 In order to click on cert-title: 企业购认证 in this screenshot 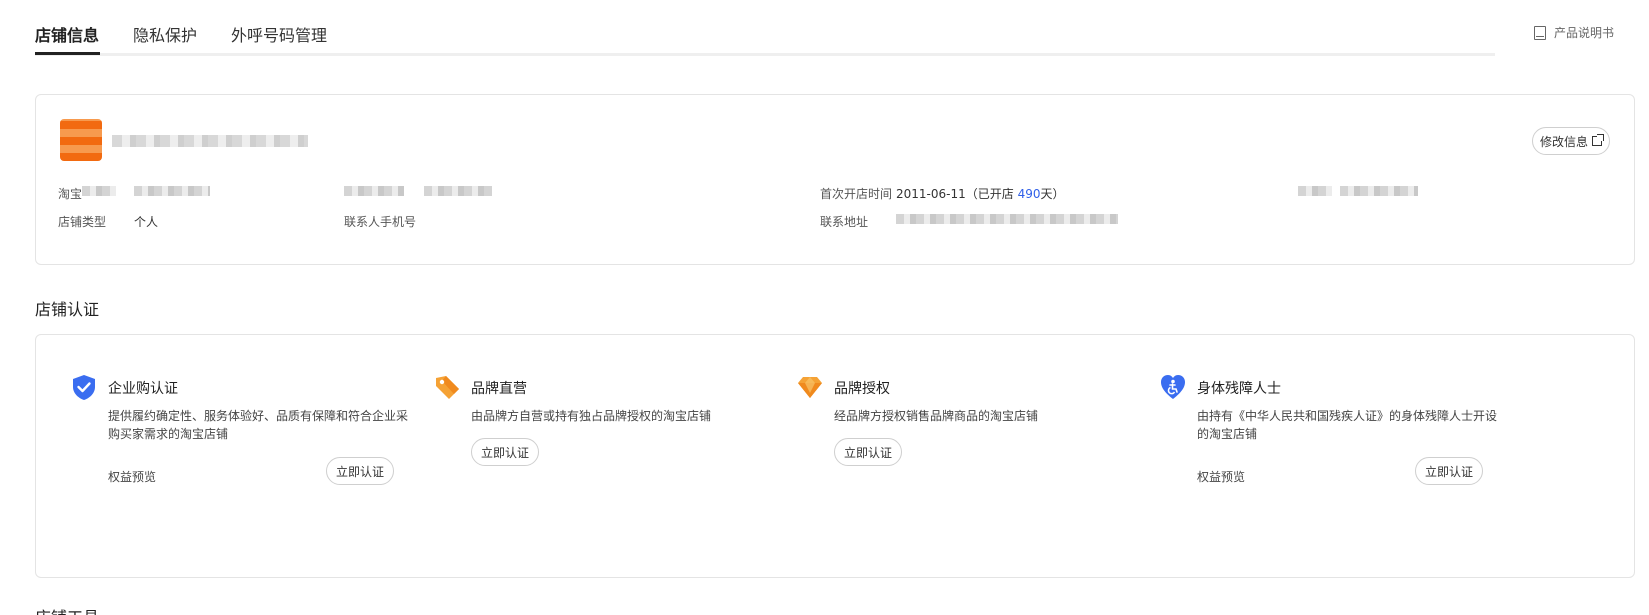, I will do `click(143, 389)`.